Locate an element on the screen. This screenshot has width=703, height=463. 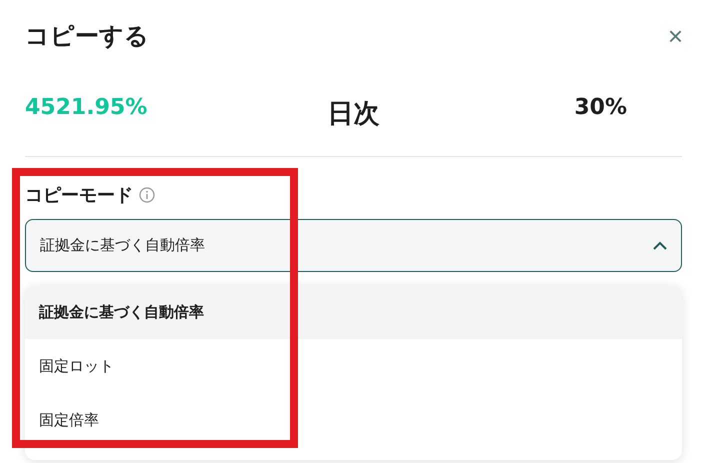
dialog-title: コピーする is located at coordinates (87, 36).